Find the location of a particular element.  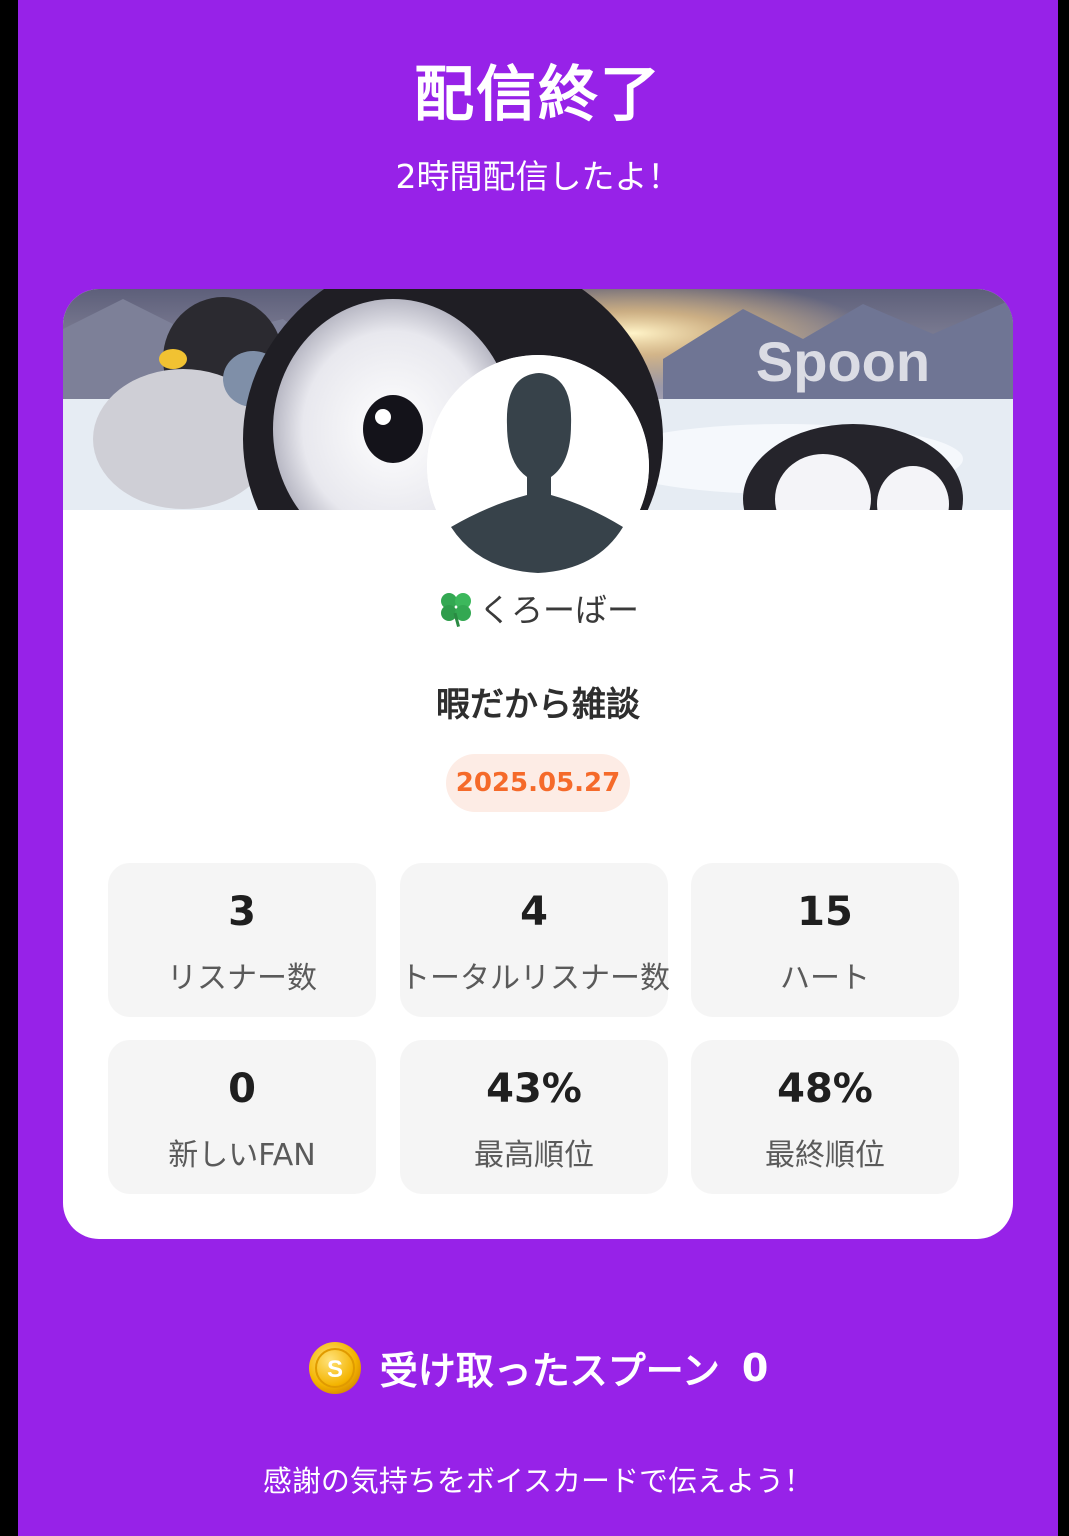

received-spoons-label: 受け取ったスプーン is located at coordinates (549, 1371).